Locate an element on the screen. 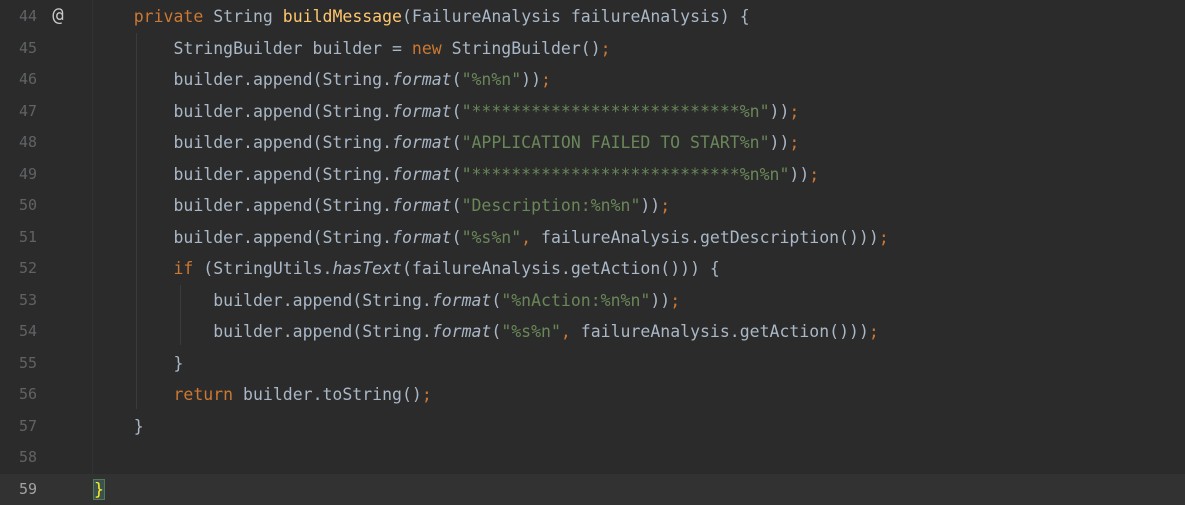  code-line: 56 return builder.toString(); is located at coordinates (592, 395).